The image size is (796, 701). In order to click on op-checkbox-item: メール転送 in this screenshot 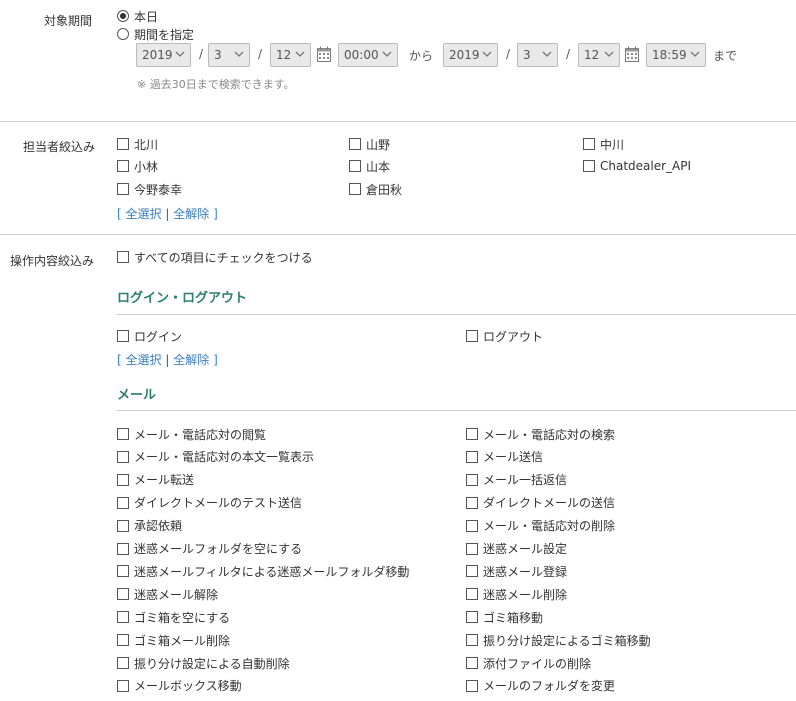, I will do `click(155, 480)`.